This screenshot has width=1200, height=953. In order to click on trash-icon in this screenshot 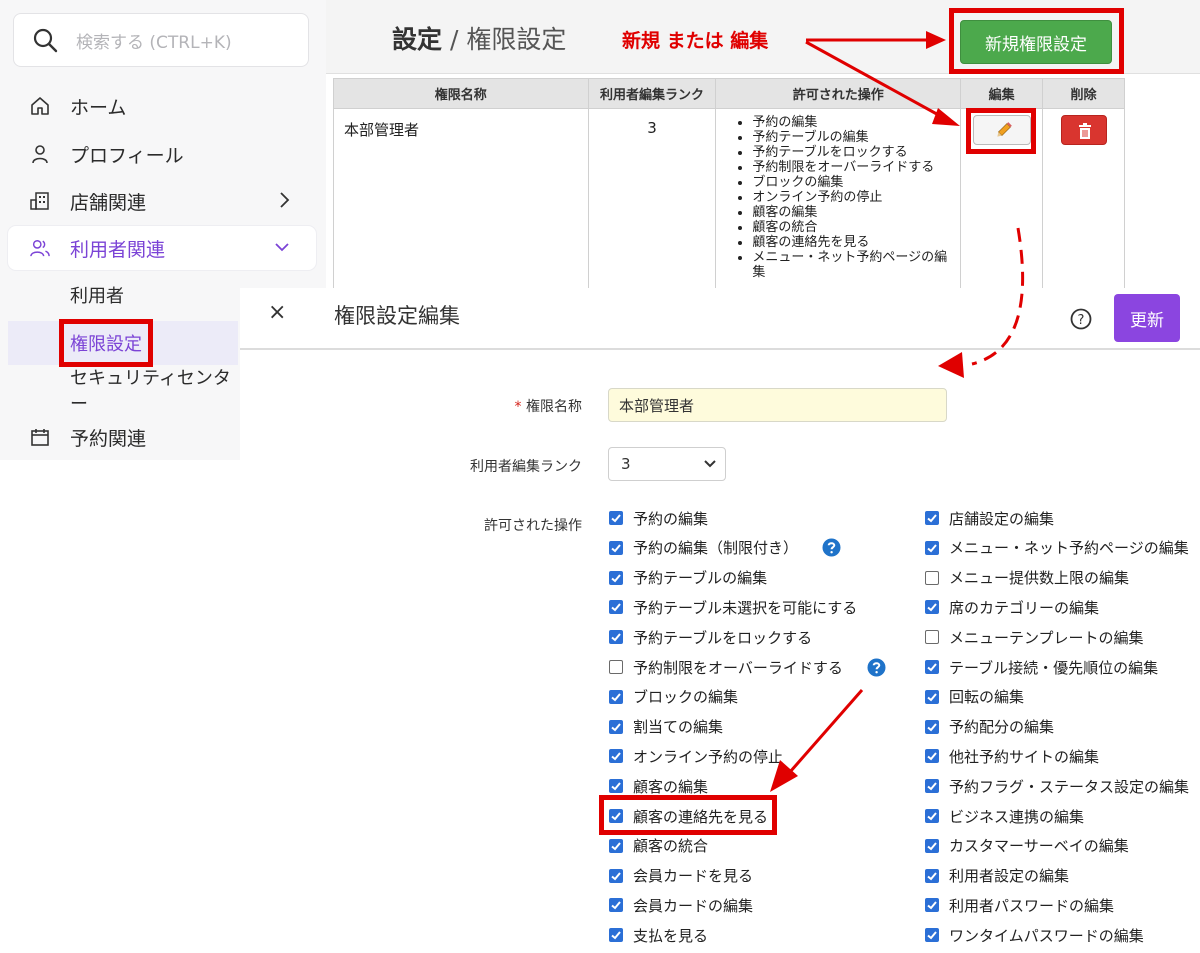, I will do `click(1084, 131)`.